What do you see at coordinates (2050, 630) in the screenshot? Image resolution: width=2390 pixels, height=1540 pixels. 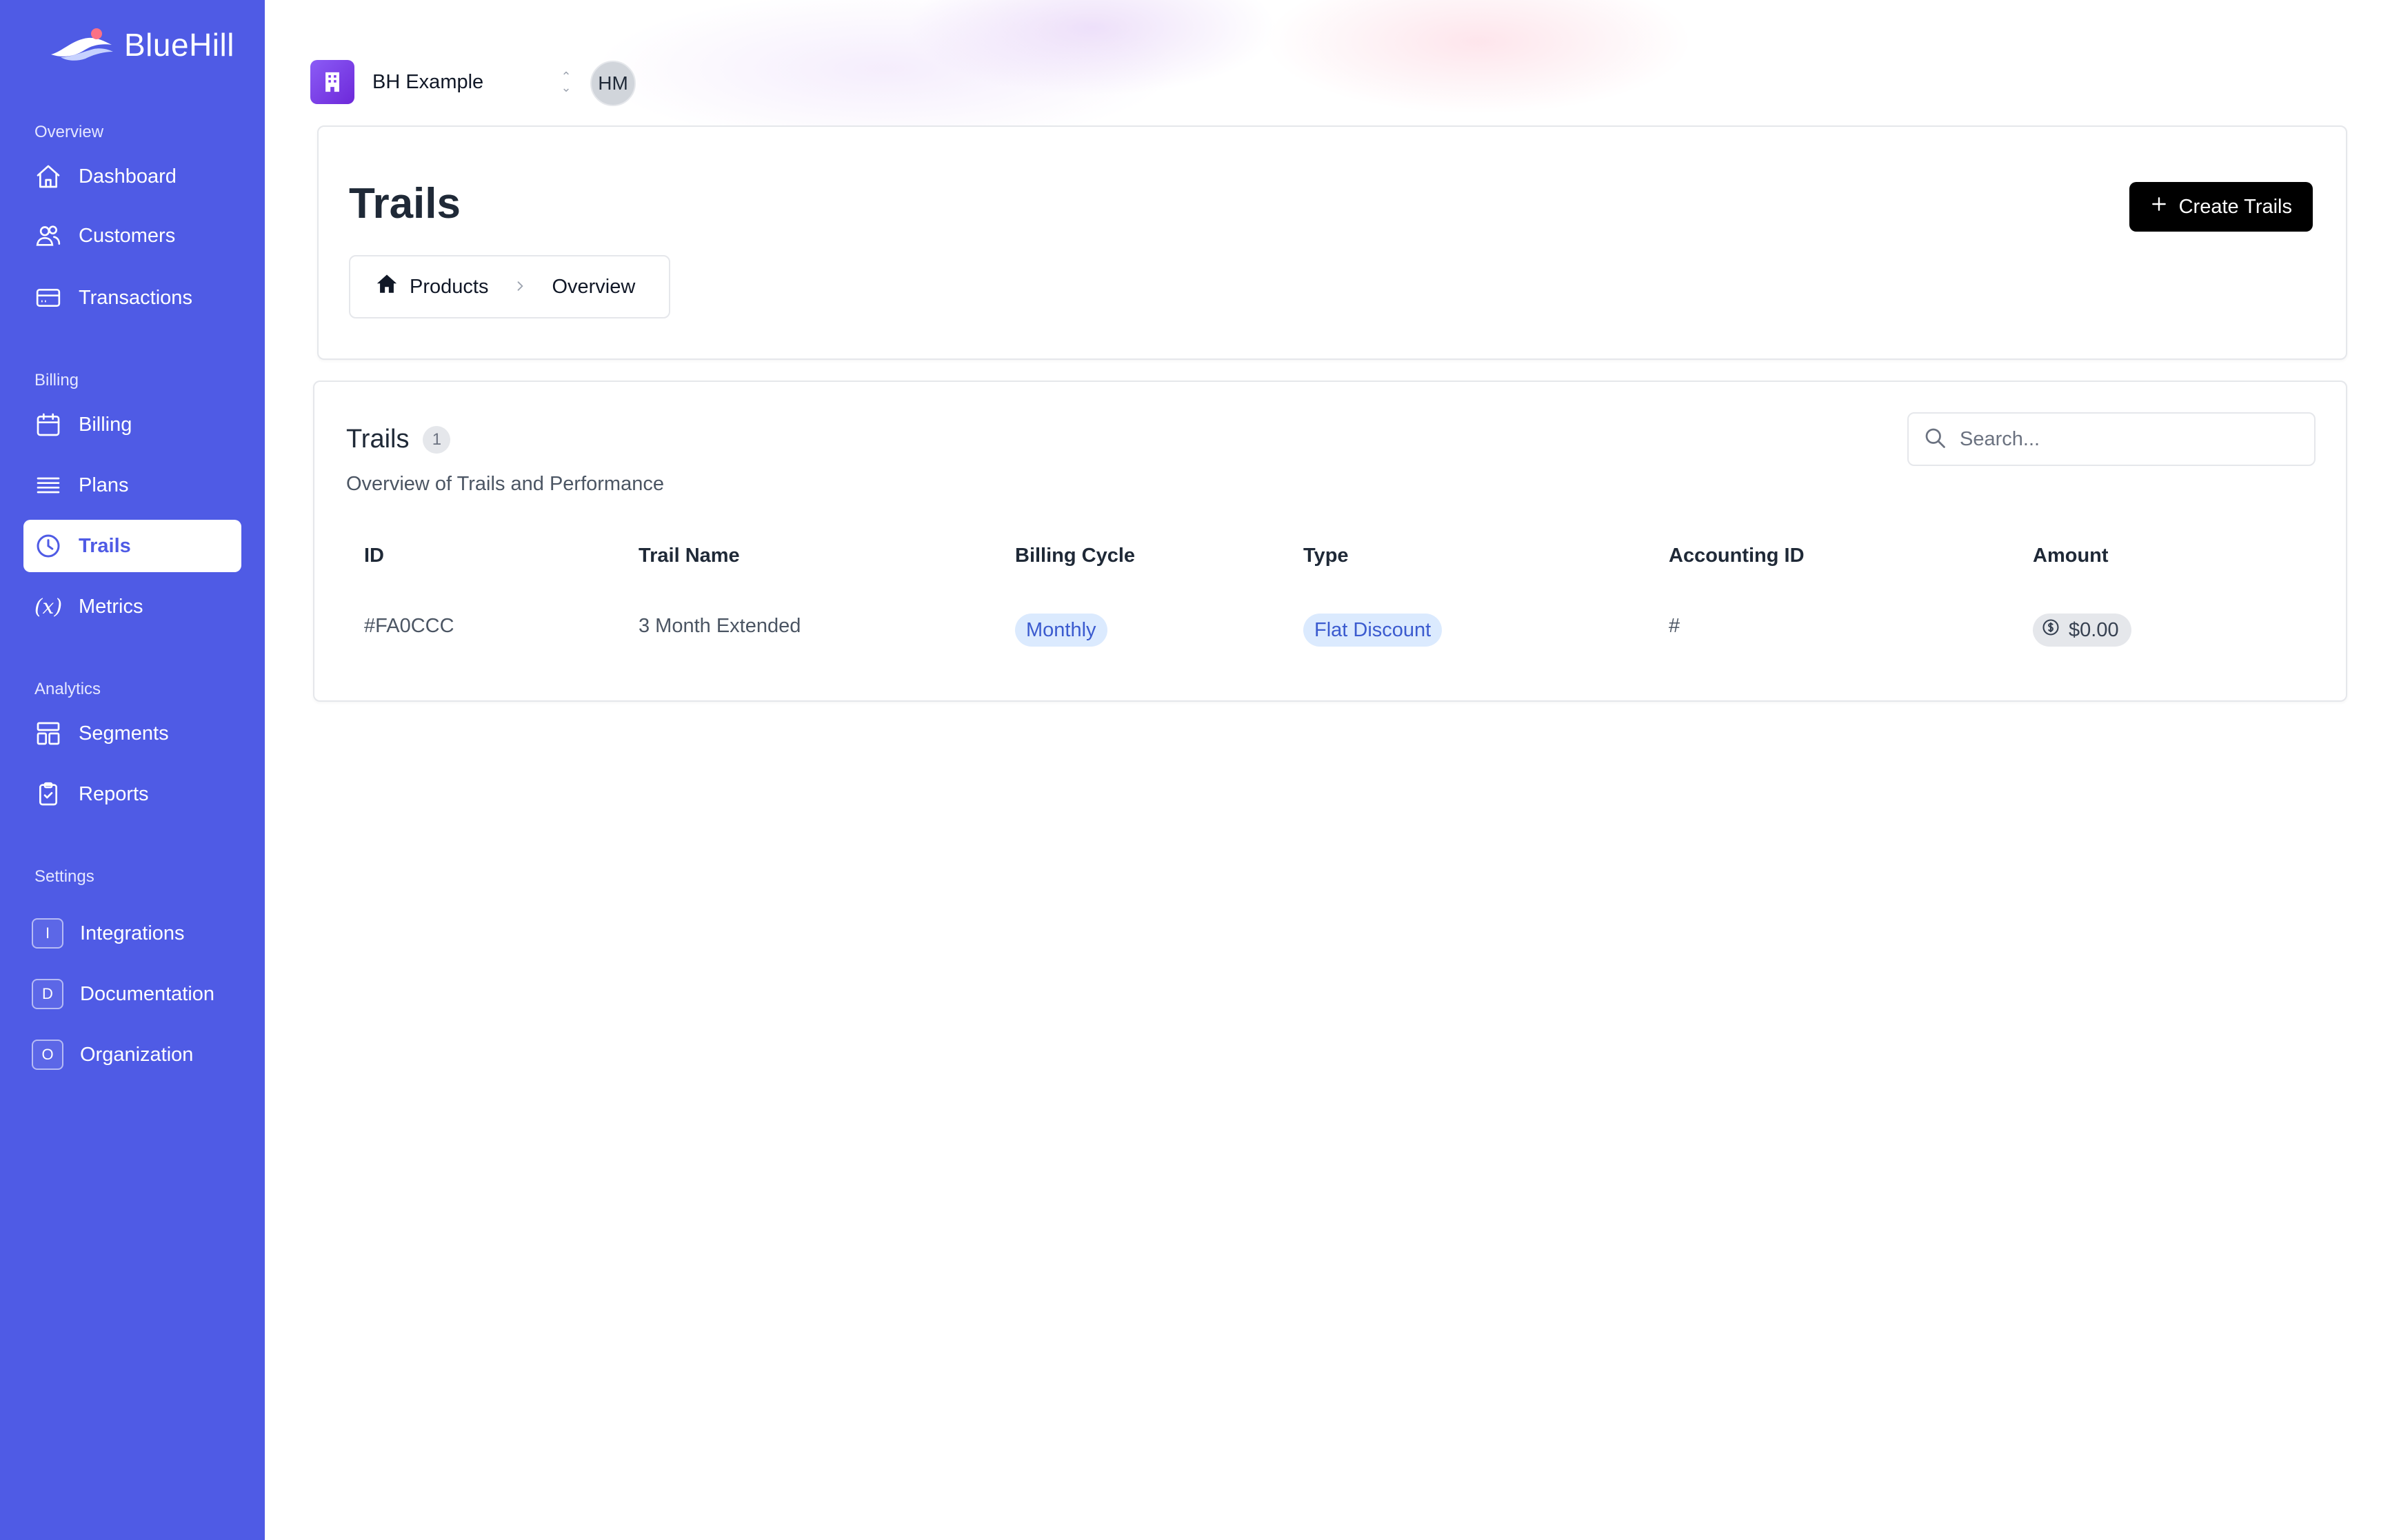 I see `dollar-circle-icon` at bounding box center [2050, 630].